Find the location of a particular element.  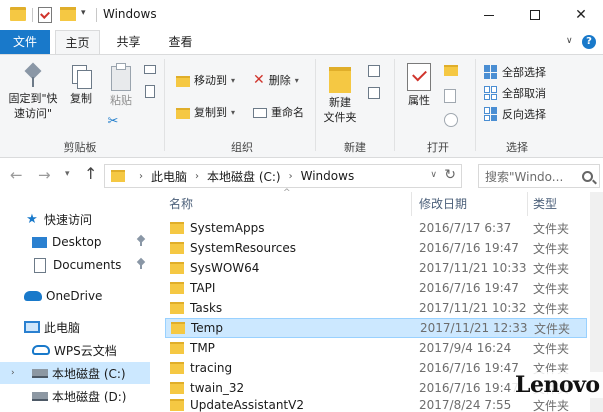

table-row: SysWOW64 2017/11/21 10:33 文件夹 is located at coordinates (376, 268).